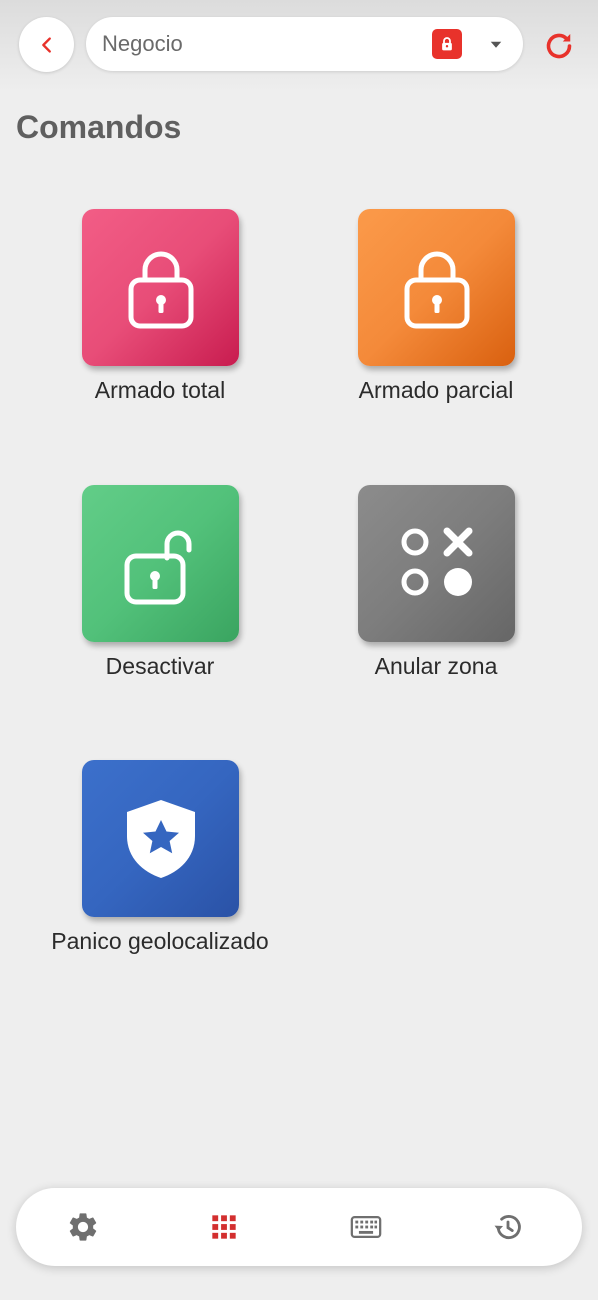 This screenshot has width=598, height=1300. What do you see at coordinates (304, 44) in the screenshot?
I see `account-selector: Negocio` at bounding box center [304, 44].